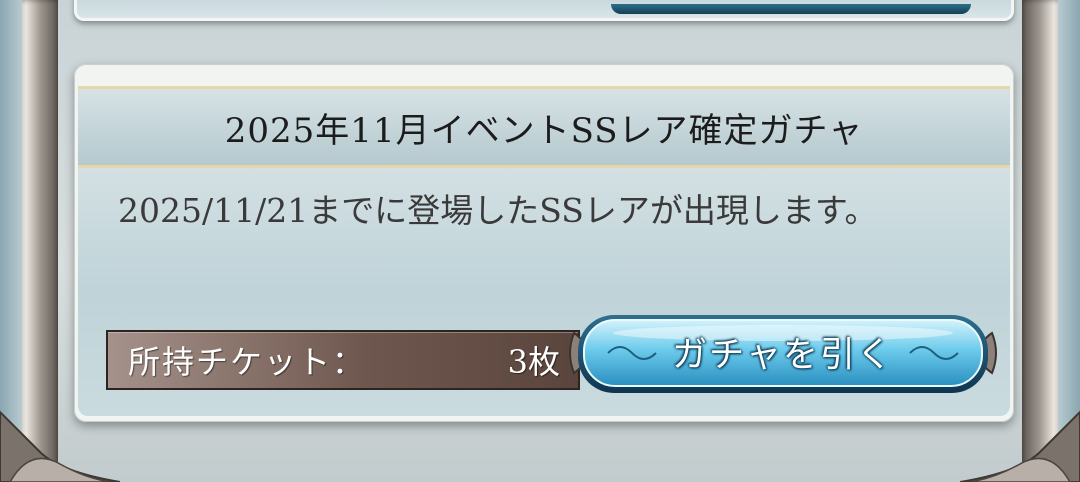 The height and width of the screenshot is (482, 1080). What do you see at coordinates (544, 130) in the screenshot?
I see `gacha-title: 2025年11月イベントSSレア確定ガチャ` at bounding box center [544, 130].